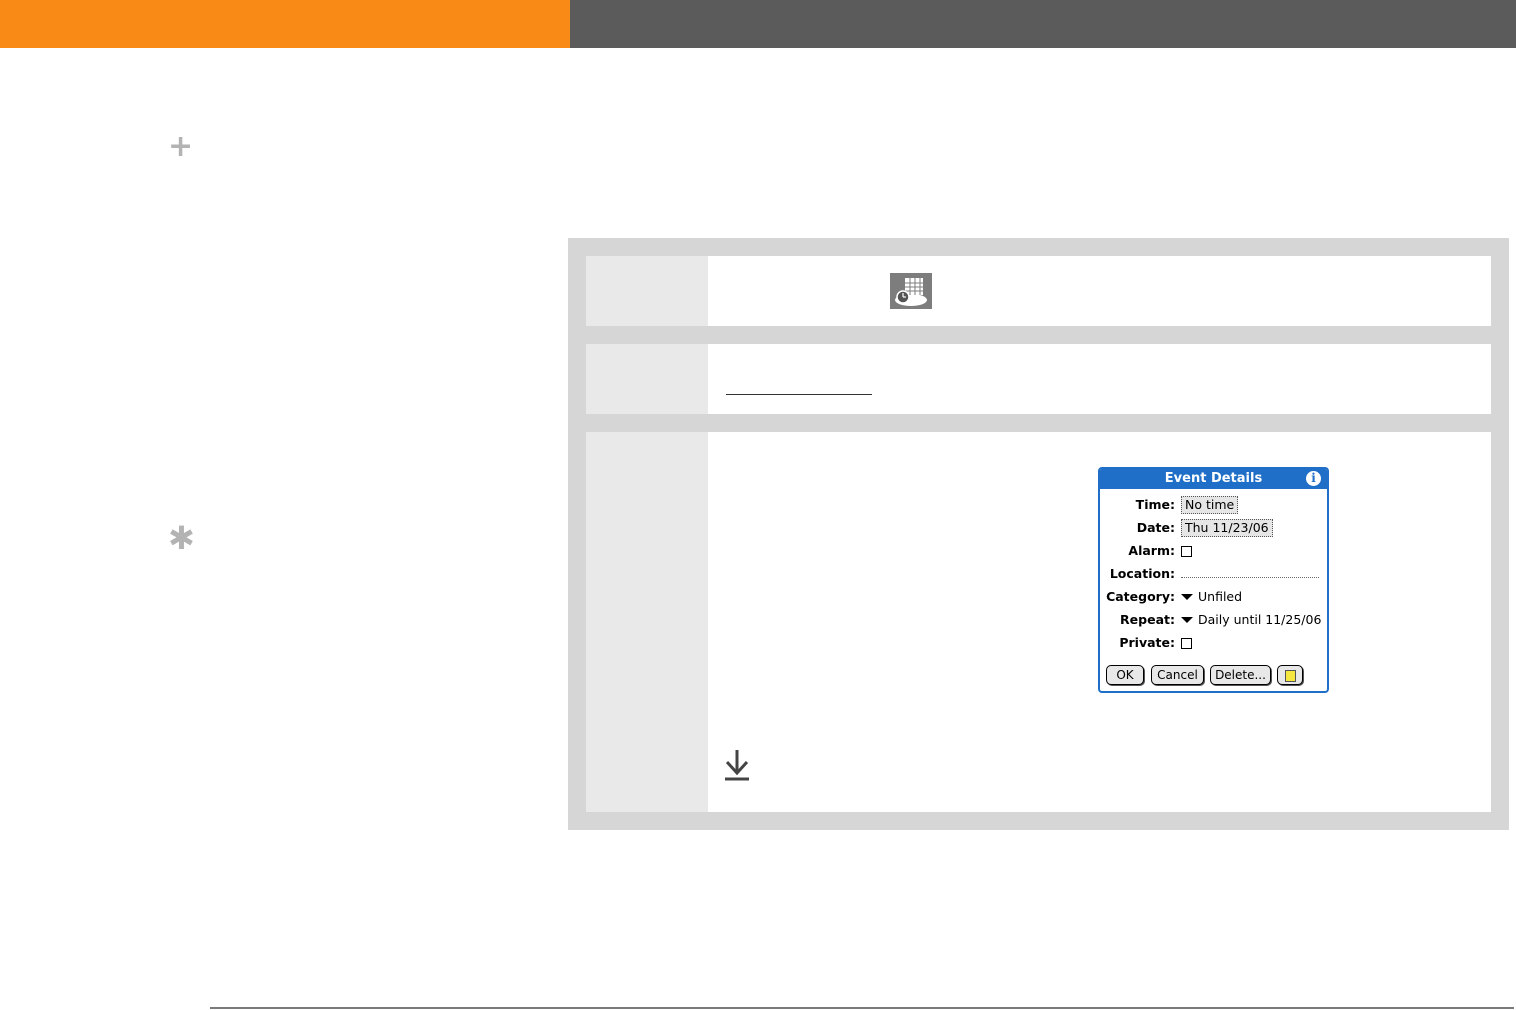  Describe the element at coordinates (1227, 528) in the screenshot. I see `date-selector: Thu 11/23/06` at that location.